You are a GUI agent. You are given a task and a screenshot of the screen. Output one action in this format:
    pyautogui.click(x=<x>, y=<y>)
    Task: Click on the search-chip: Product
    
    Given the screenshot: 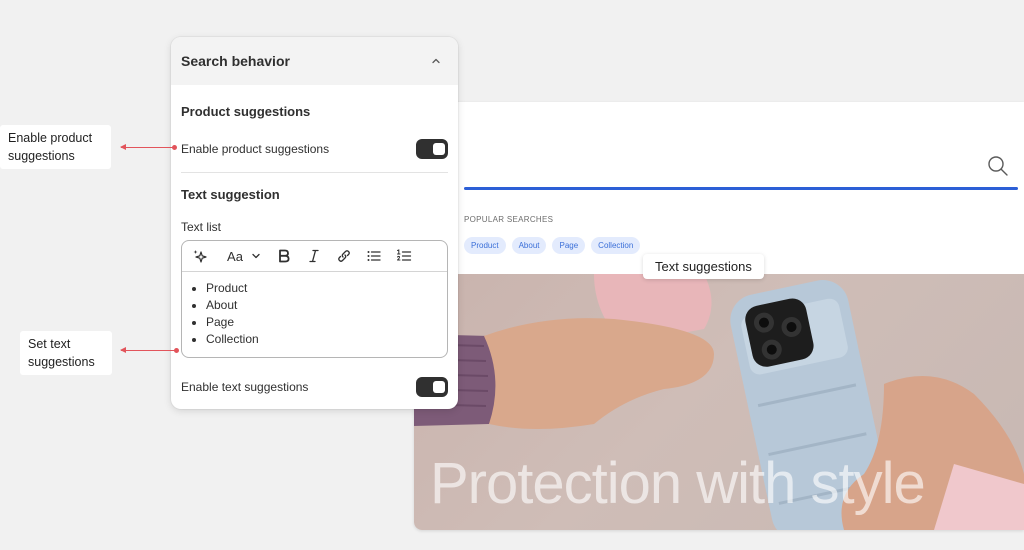 What is the action you would take?
    pyautogui.click(x=485, y=245)
    